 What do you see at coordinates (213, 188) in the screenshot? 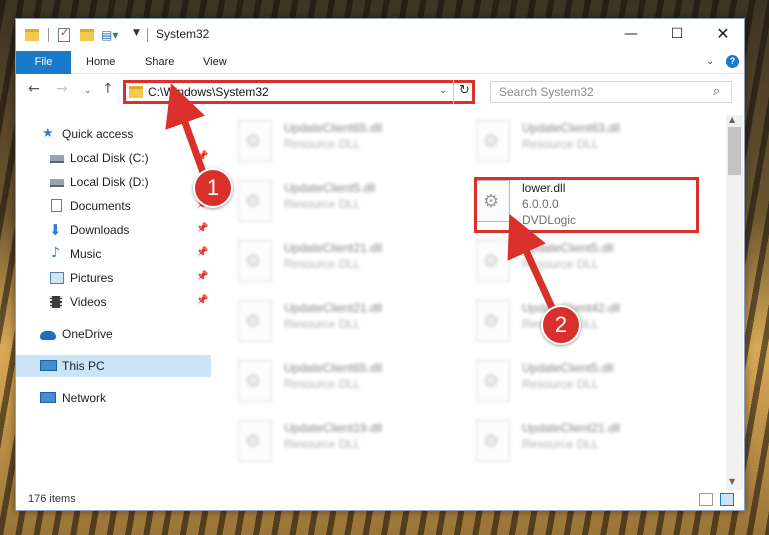
I see `step-1-badge: 1` at bounding box center [213, 188].